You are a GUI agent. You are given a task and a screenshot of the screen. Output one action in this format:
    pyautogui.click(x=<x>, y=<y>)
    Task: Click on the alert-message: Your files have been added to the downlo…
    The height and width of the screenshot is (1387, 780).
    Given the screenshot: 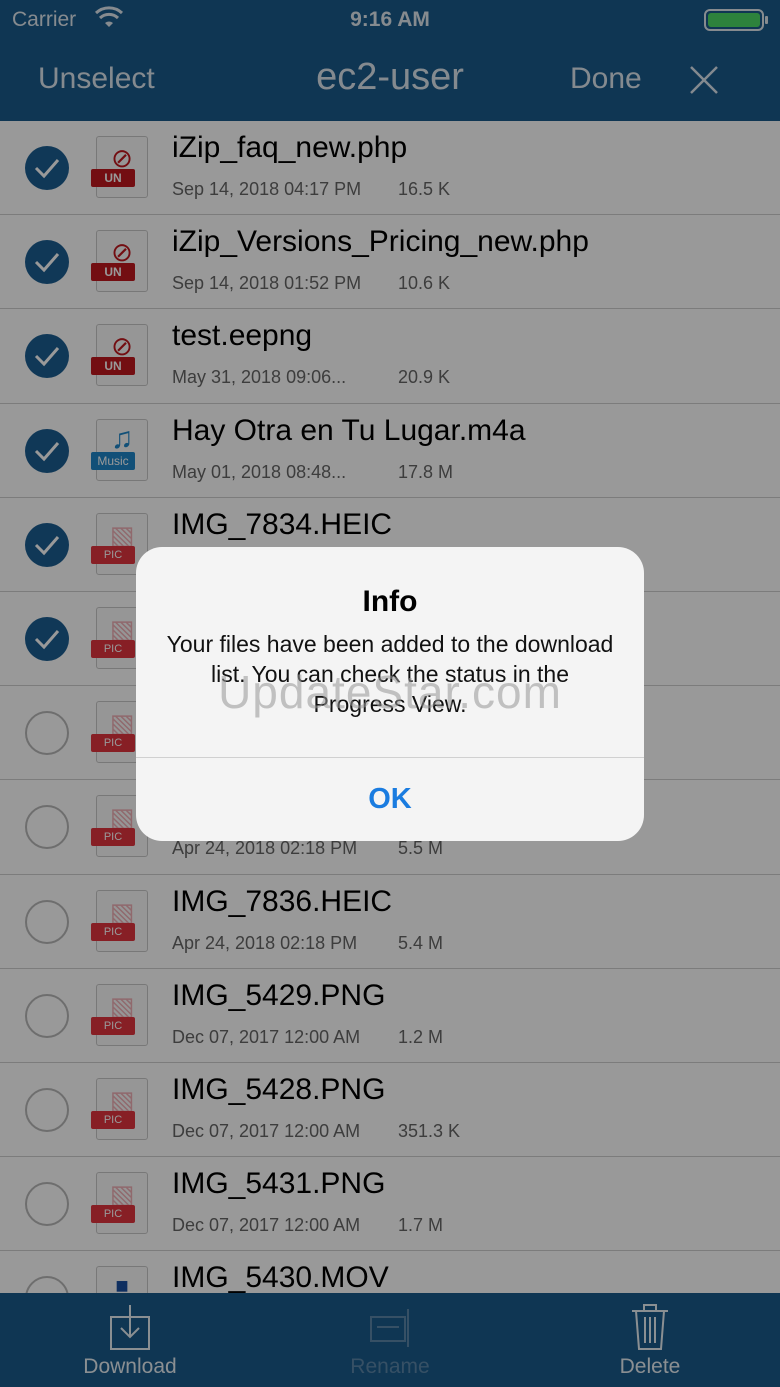 What is the action you would take?
    pyautogui.click(x=390, y=674)
    